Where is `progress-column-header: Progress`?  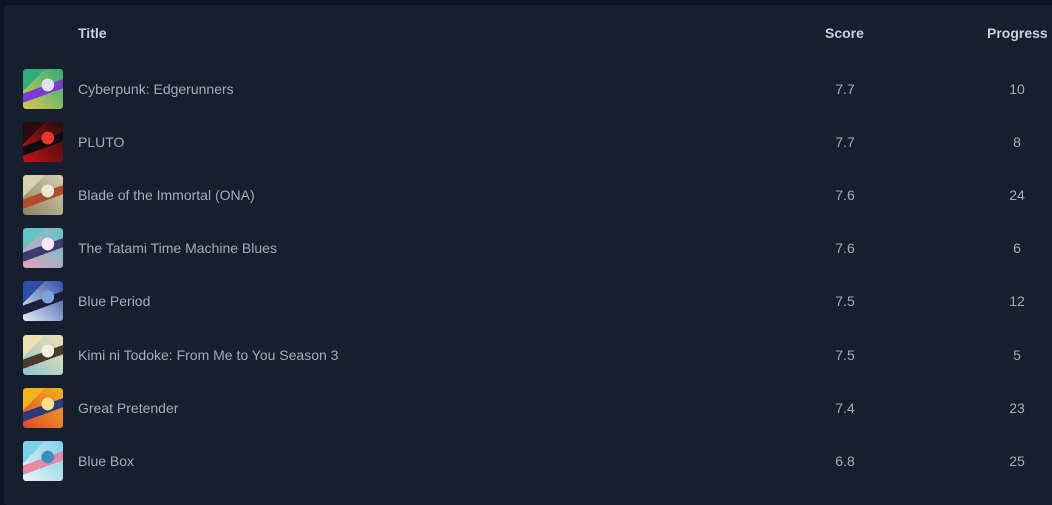 progress-column-header: Progress is located at coordinates (1017, 33).